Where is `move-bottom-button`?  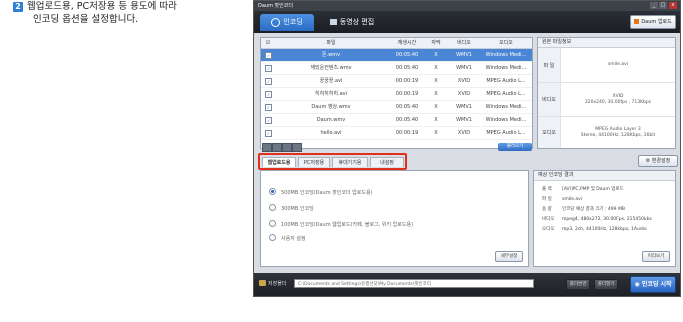 move-bottom-button is located at coordinates (297, 147).